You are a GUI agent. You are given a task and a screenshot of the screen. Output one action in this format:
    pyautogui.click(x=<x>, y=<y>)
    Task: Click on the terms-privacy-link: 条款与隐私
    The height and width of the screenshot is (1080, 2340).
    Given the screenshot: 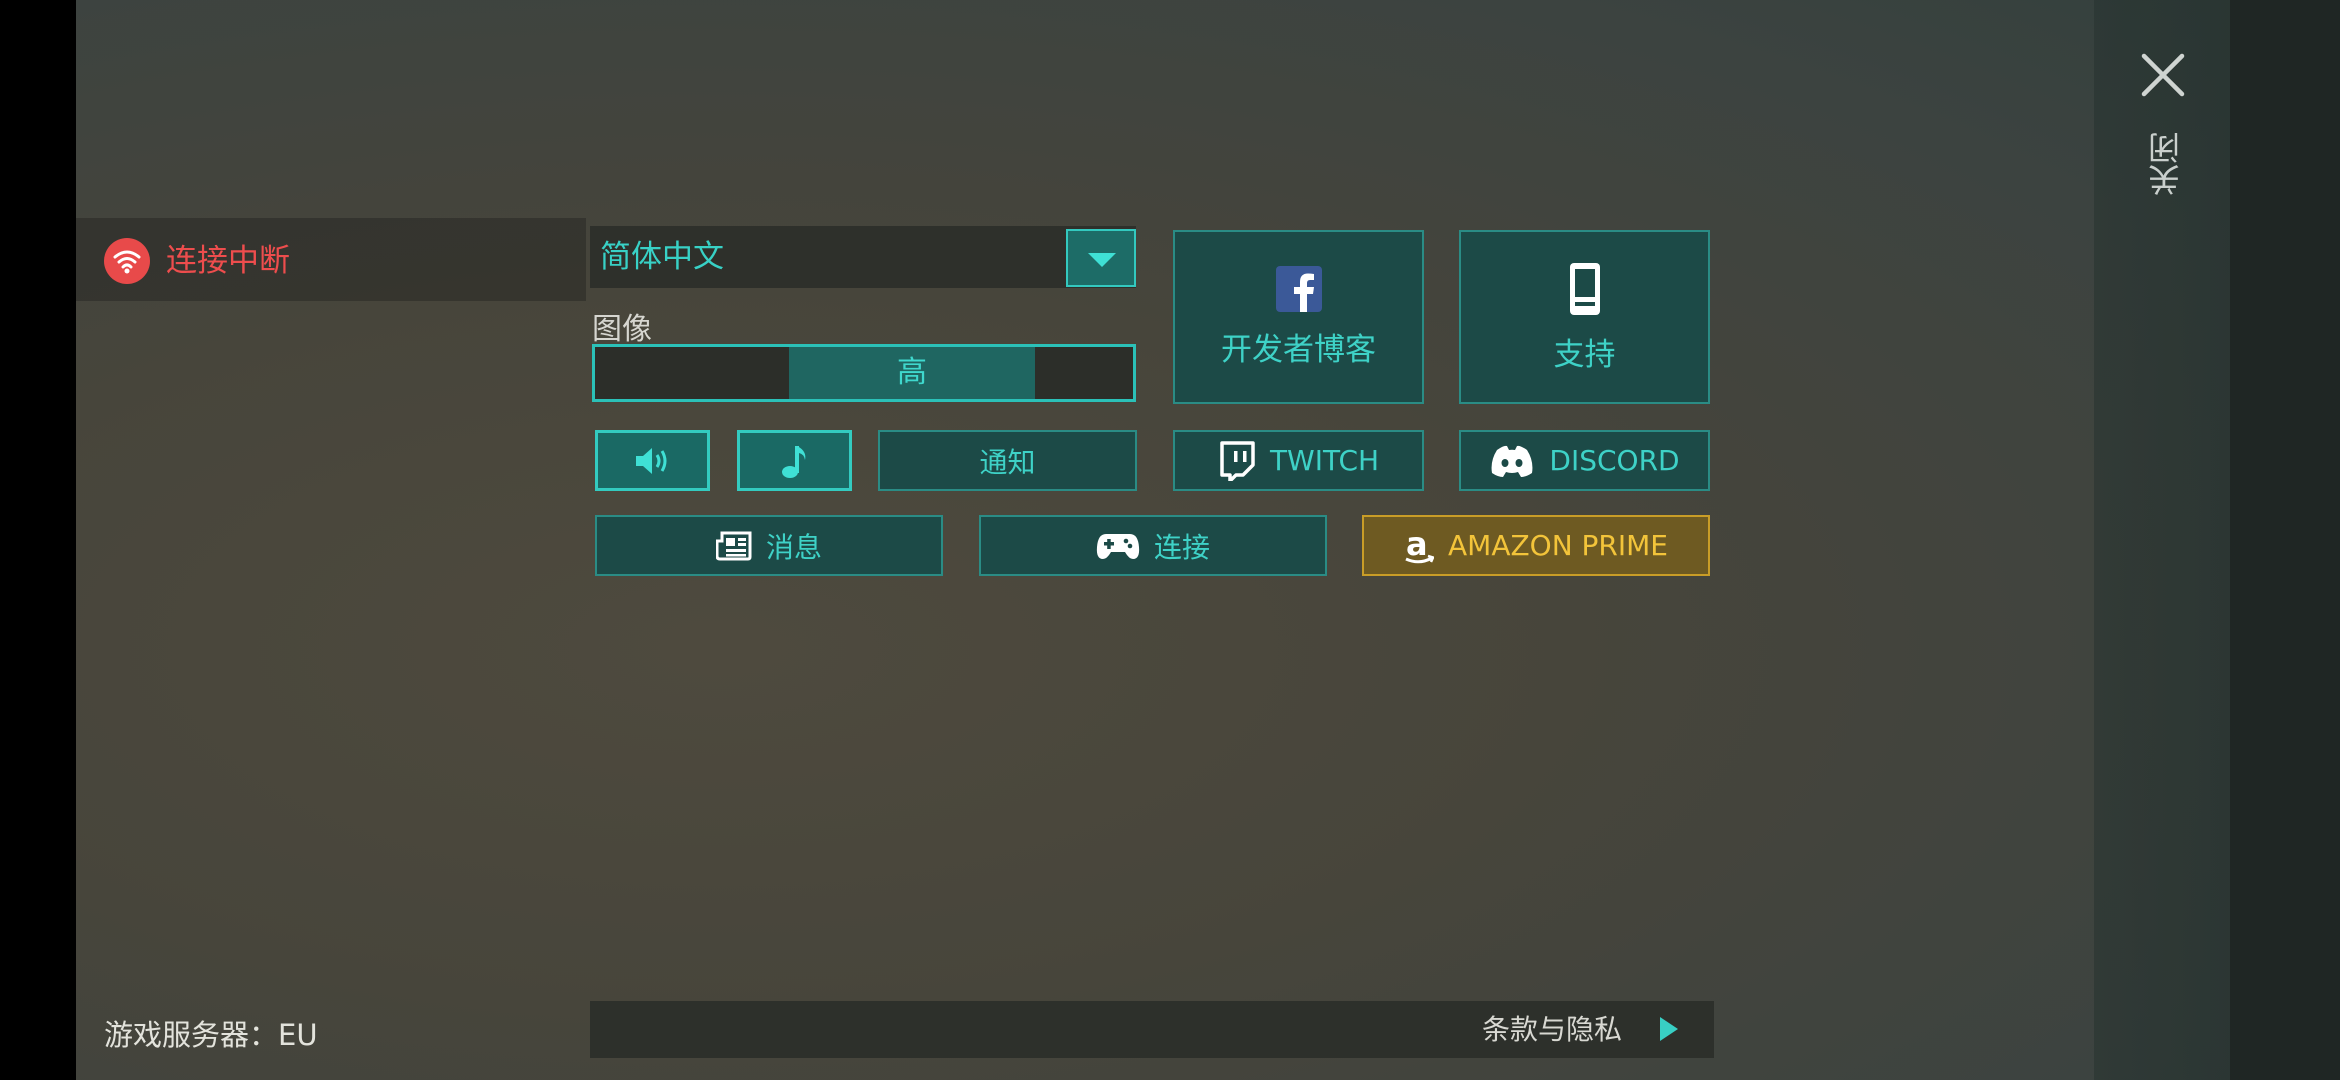 What is the action you would take?
    pyautogui.click(x=1552, y=1029)
    